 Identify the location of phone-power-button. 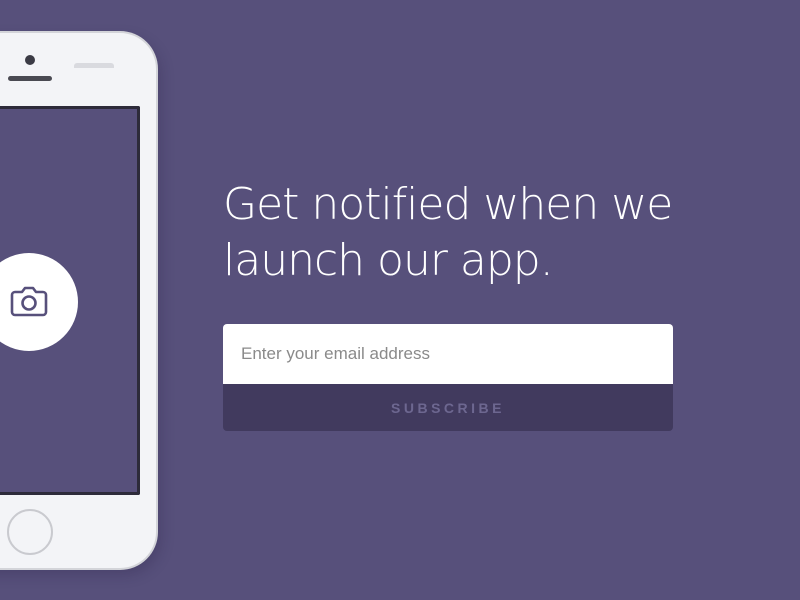
(94, 65).